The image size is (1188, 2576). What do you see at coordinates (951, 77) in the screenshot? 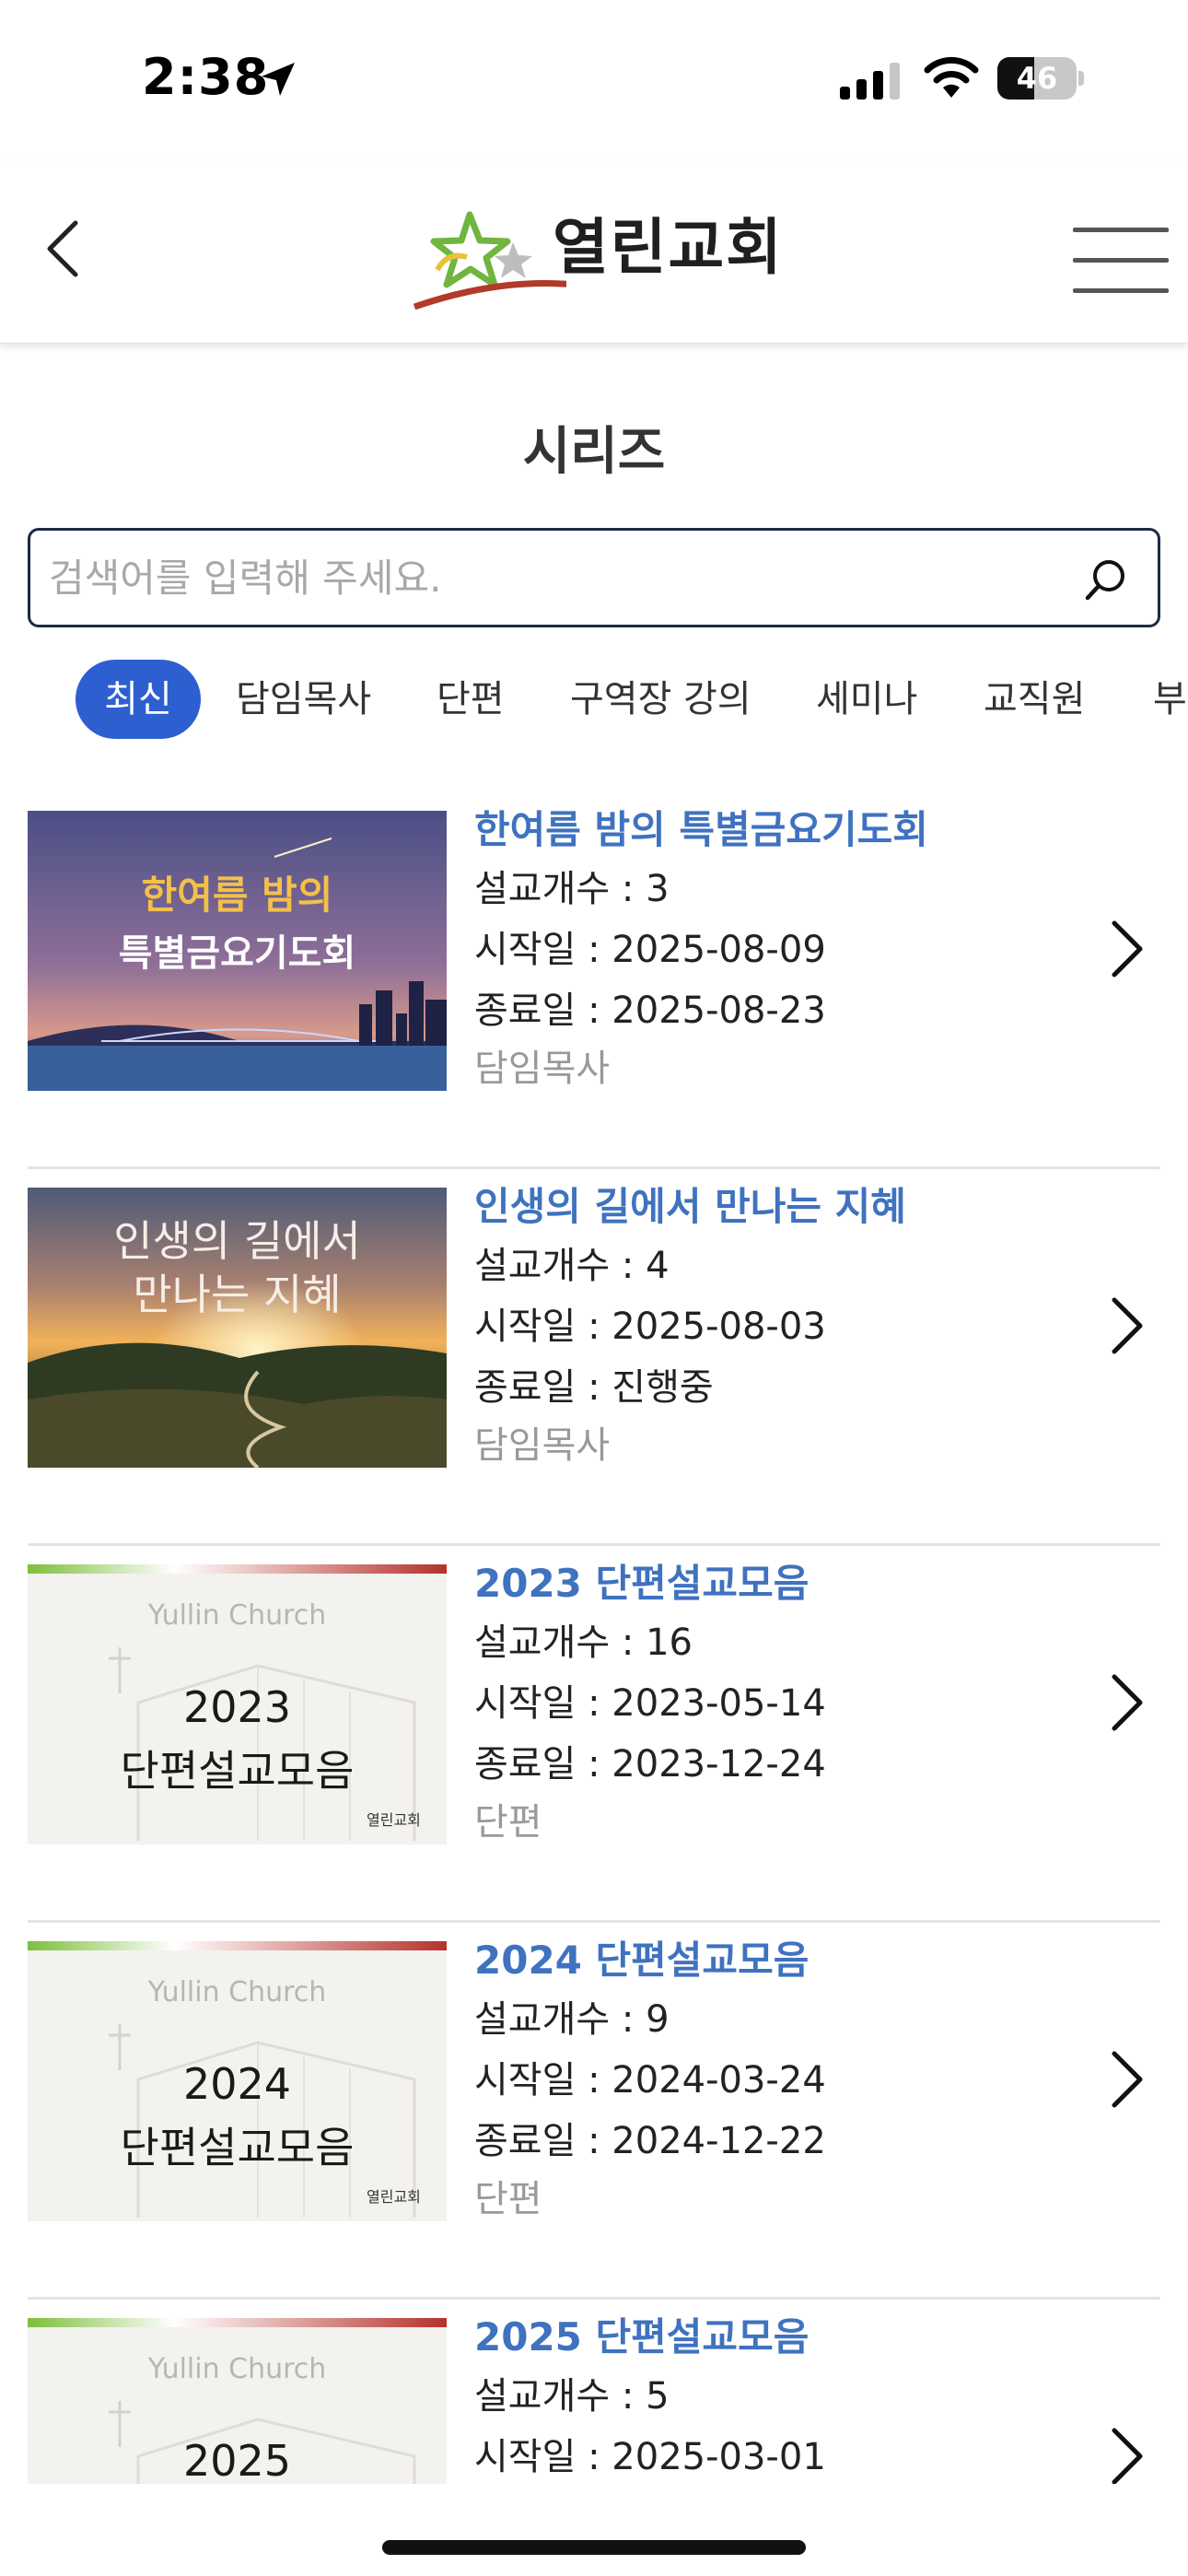
I see `wifi-icon` at bounding box center [951, 77].